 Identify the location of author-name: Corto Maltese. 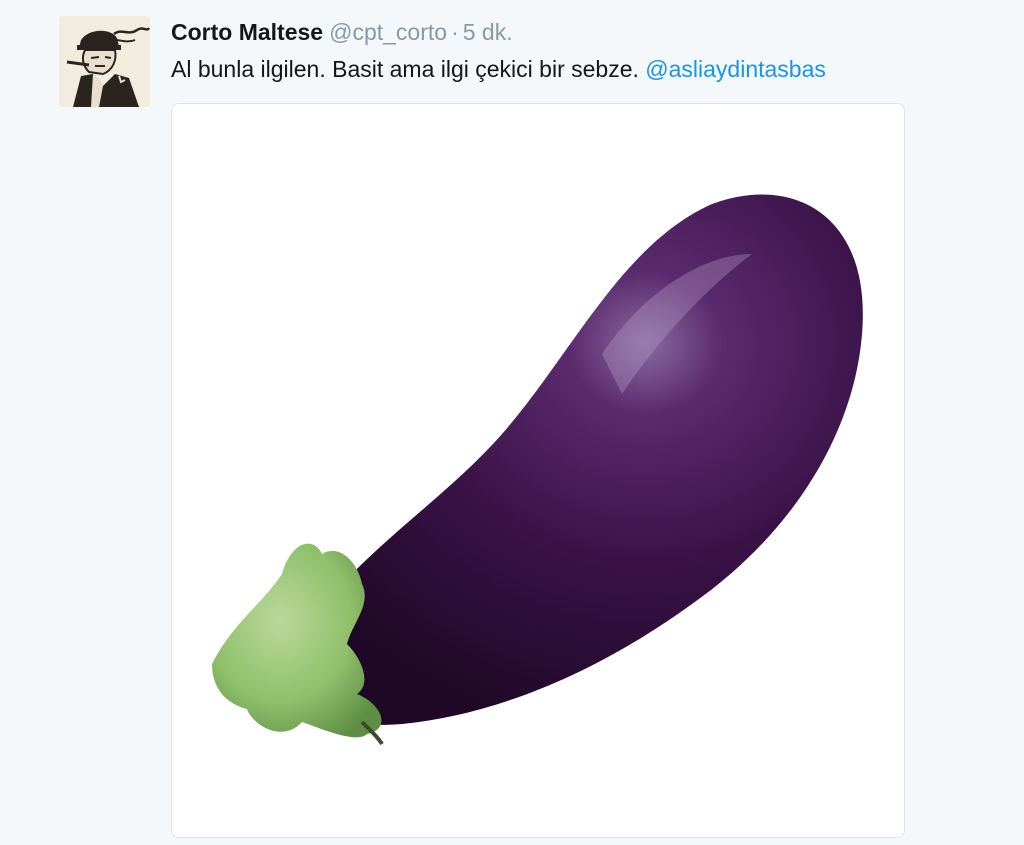
(247, 32).